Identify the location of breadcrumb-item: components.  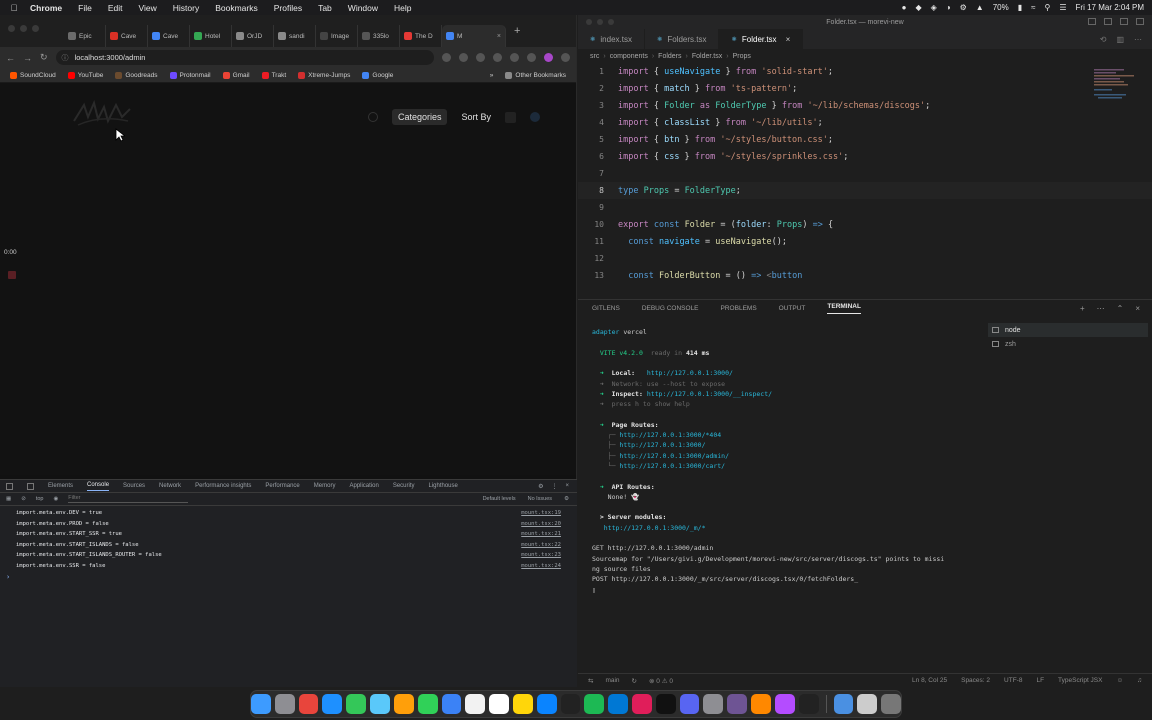
(629, 56).